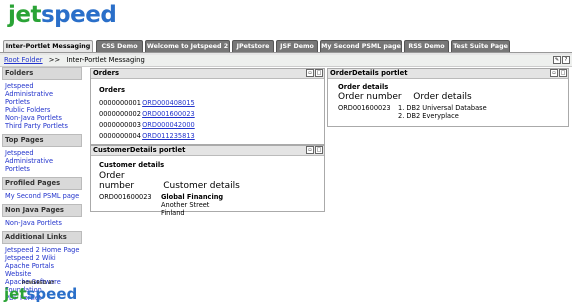 The height and width of the screenshot is (305, 572). I want to click on orderdetails-order-number: ORD001600023, so click(364, 108).